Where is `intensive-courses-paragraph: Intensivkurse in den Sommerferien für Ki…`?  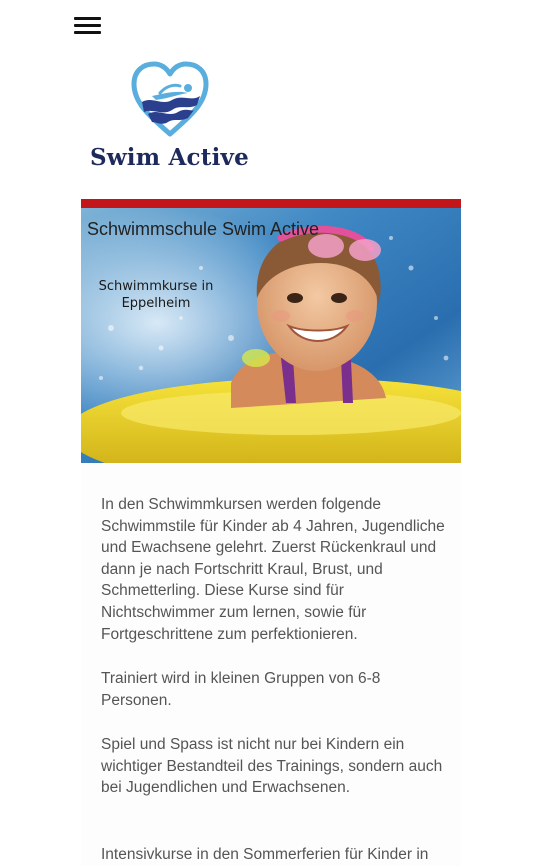
intensive-courses-paragraph: Intensivkurse in den Sommerferien für Ki… is located at coordinates (265, 854).